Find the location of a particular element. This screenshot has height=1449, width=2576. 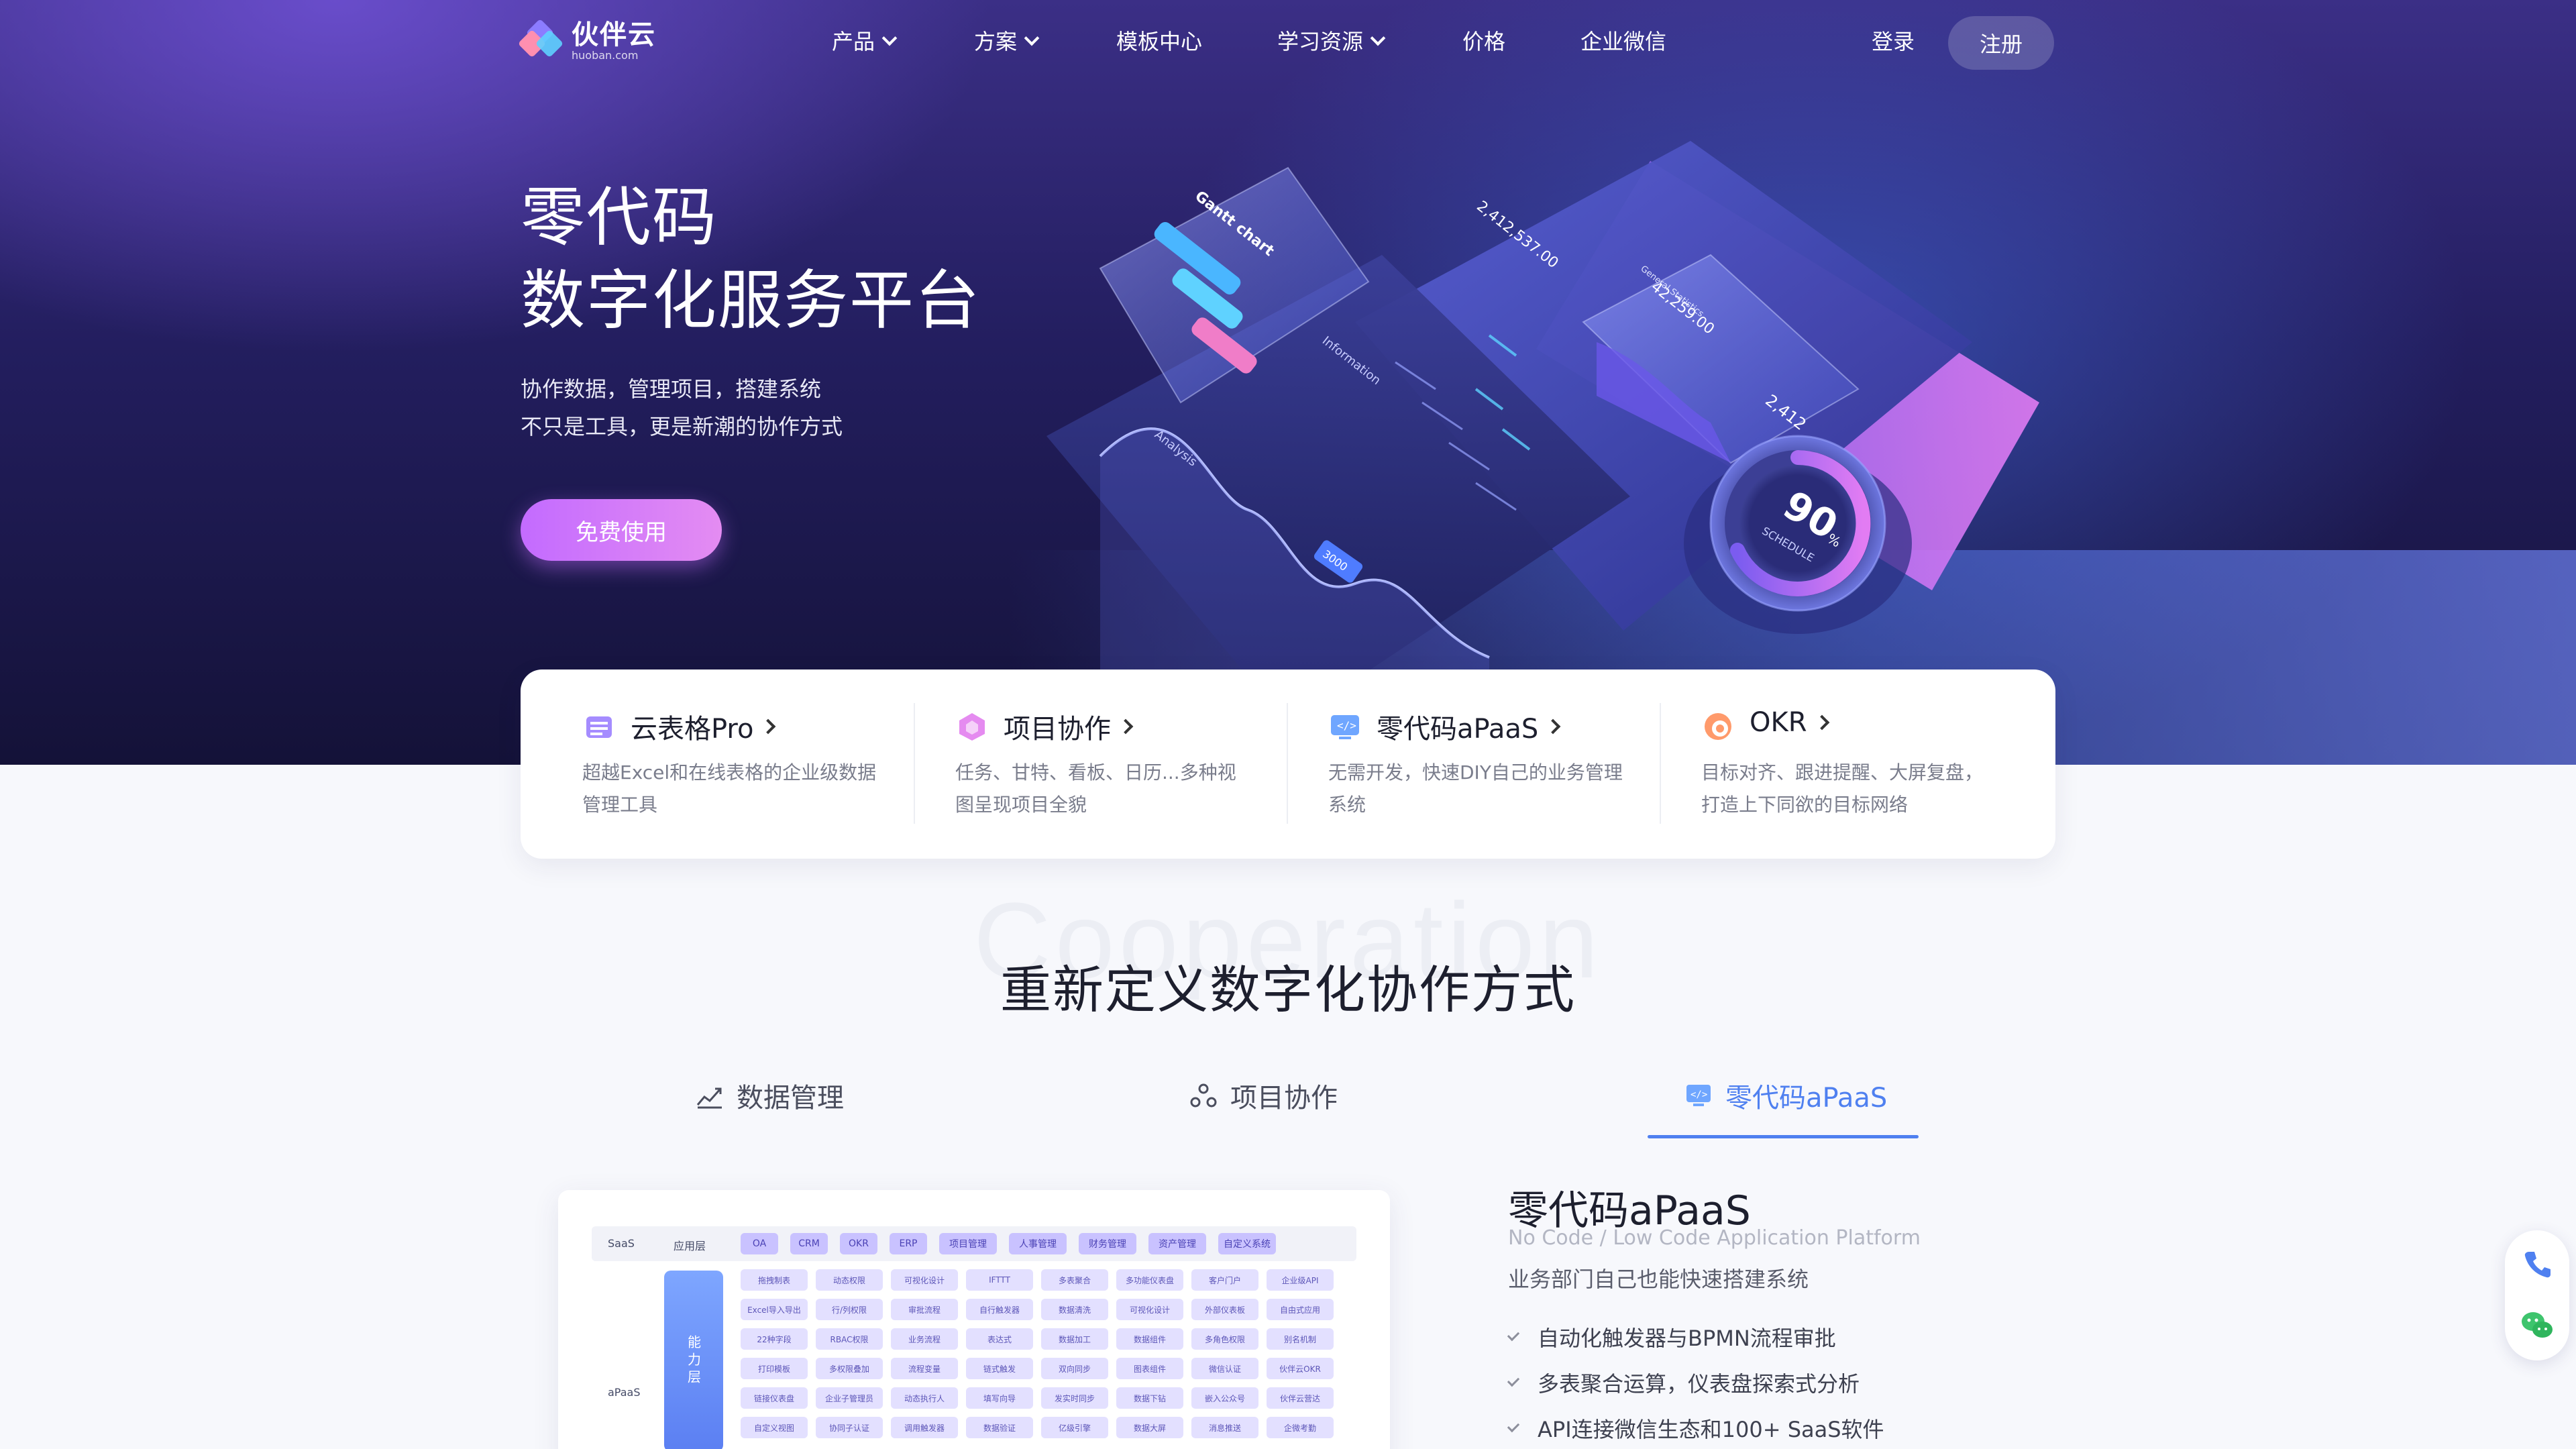

capability-row: 链接仪表盘 企业子管理员 动态执行人 填写向导 发实时同步 数据下钻 嵌入公众号 伙伴云营达 is located at coordinates (1041, 1398).